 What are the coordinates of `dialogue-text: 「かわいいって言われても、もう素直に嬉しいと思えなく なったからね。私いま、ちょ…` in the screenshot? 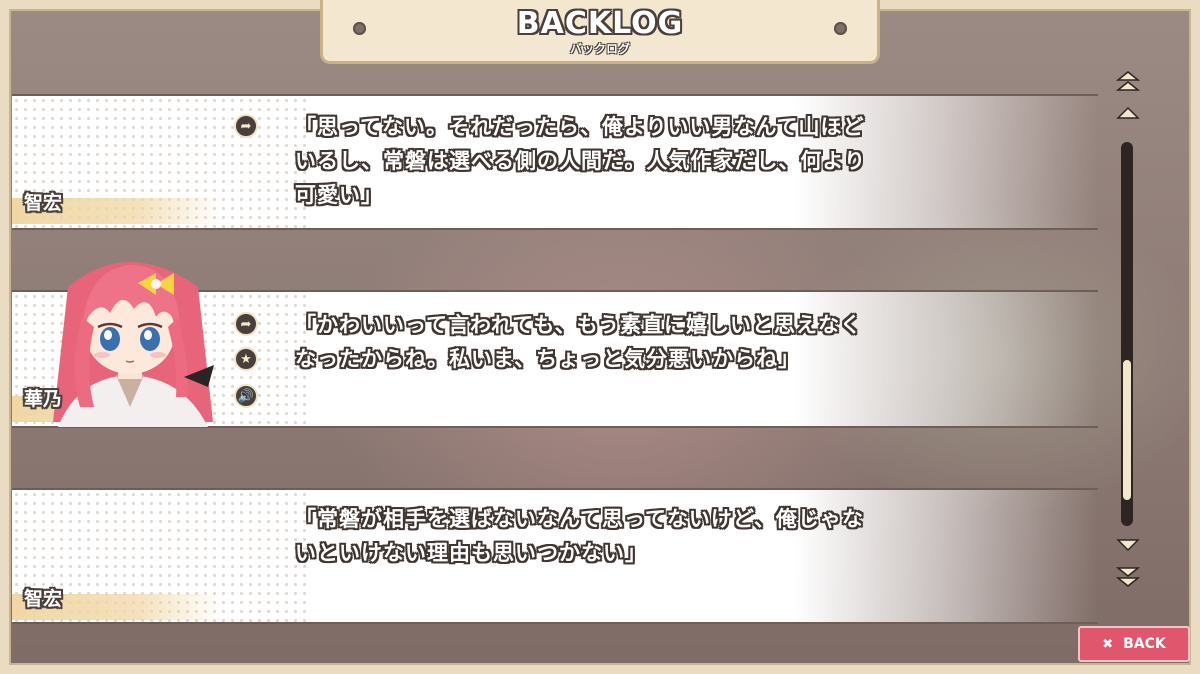 It's located at (620, 342).